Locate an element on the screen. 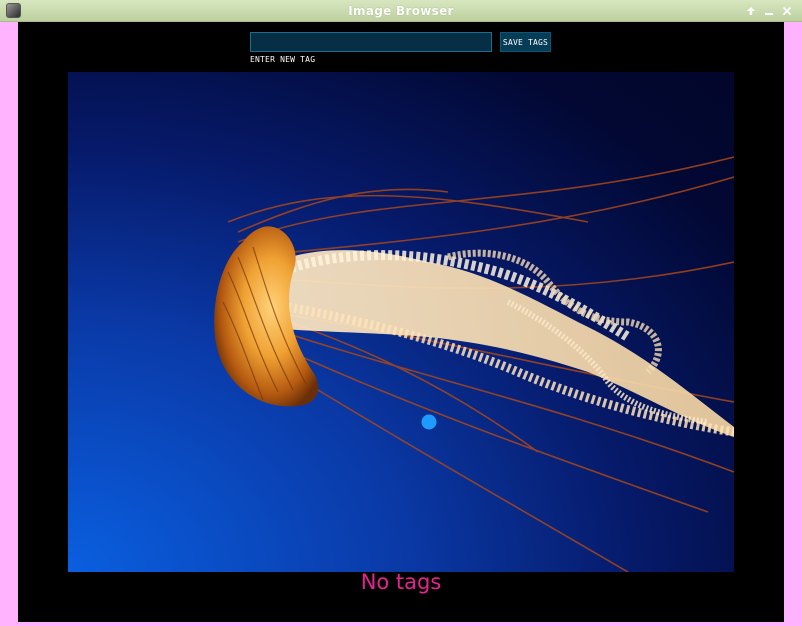 The width and height of the screenshot is (802, 626). new-tag-input is located at coordinates (371, 42).